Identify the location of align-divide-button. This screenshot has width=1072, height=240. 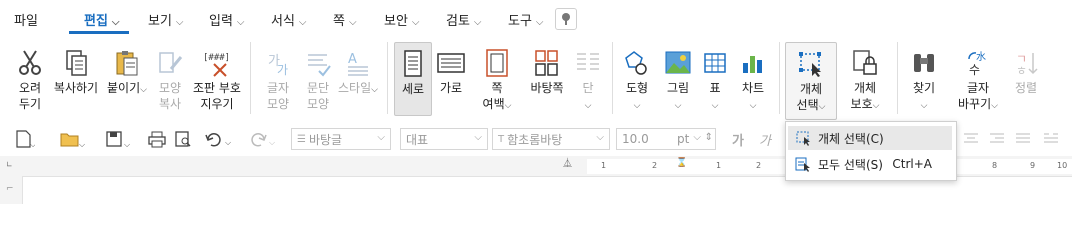
(1051, 139).